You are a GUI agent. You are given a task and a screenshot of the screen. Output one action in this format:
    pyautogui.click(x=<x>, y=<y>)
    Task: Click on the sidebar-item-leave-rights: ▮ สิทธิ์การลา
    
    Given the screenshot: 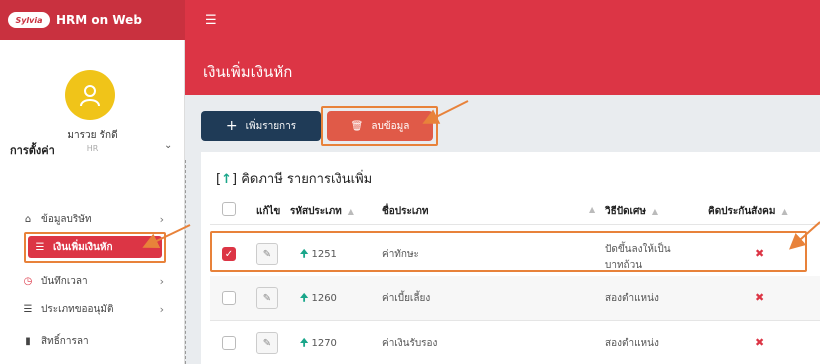 What is the action you would take?
    pyautogui.click(x=93, y=341)
    